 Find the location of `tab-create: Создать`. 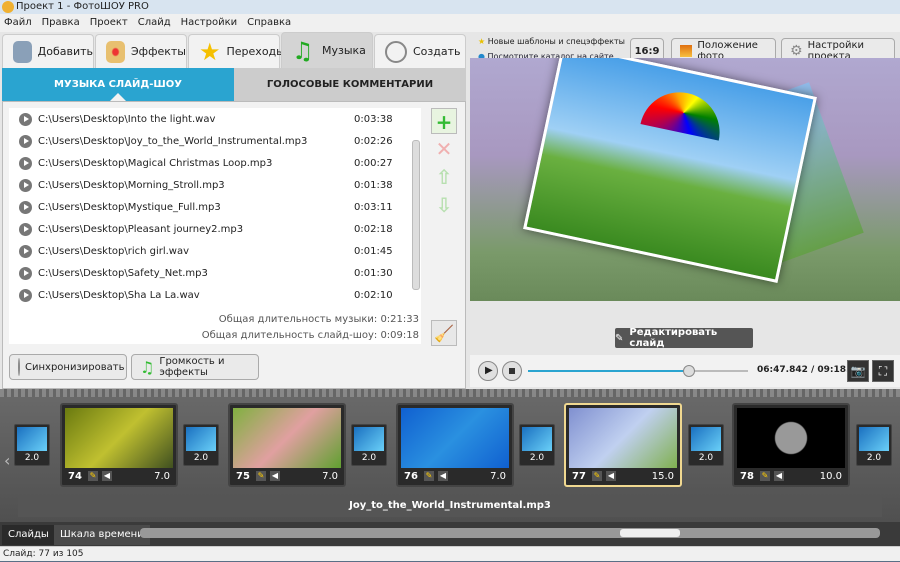

tab-create: Создать is located at coordinates (420, 51).